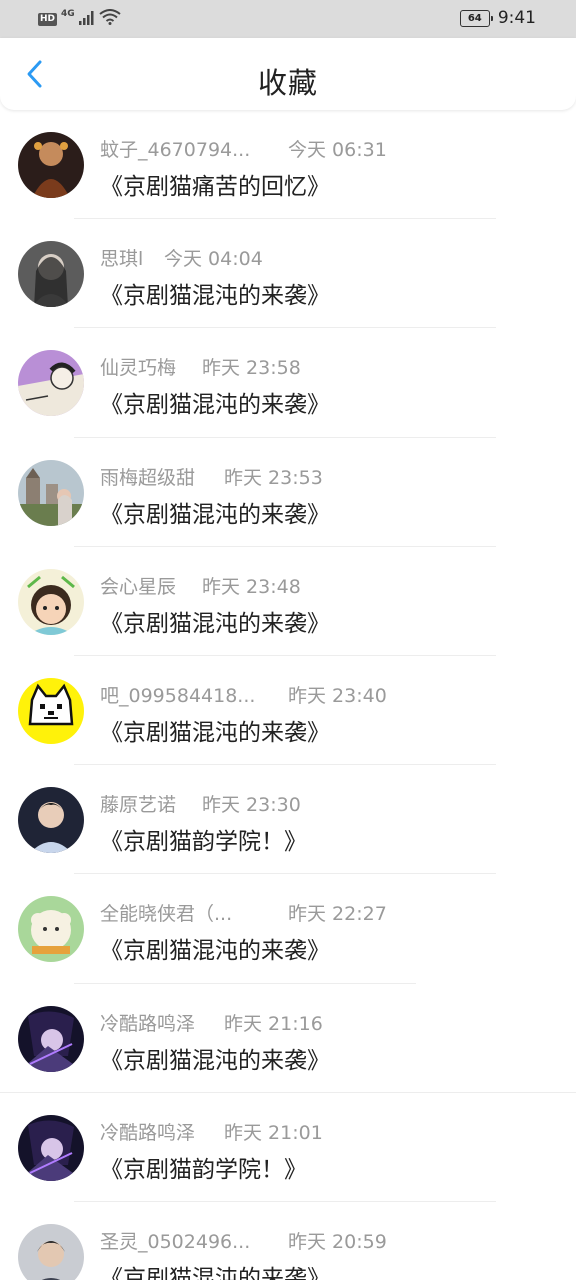  I want to click on item-time: 昨天 23:53, so click(273, 477).